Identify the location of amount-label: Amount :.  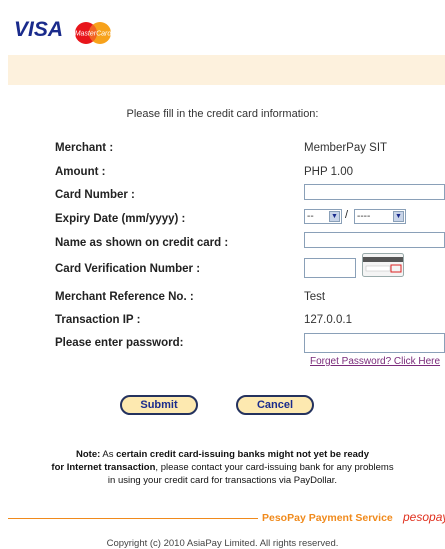
(80, 172).